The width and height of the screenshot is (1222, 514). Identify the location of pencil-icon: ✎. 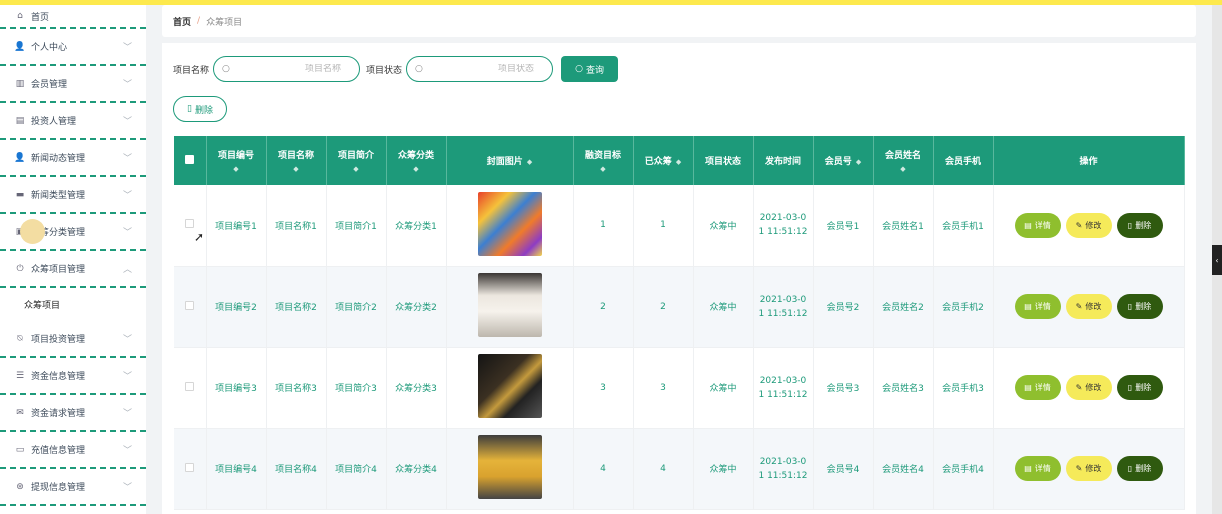
(1079, 306).